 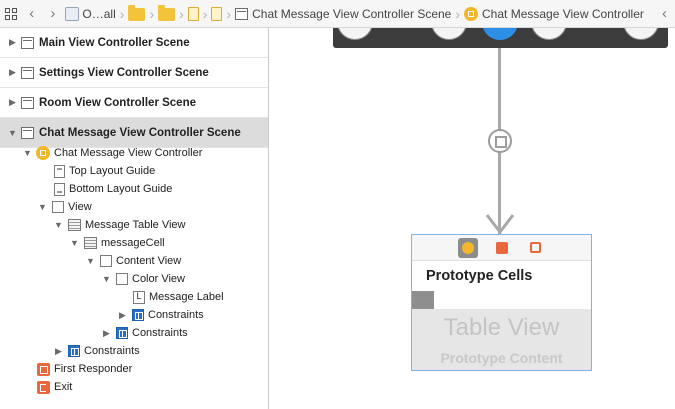 I want to click on tree-item-label: First Responder, so click(x=93, y=369).